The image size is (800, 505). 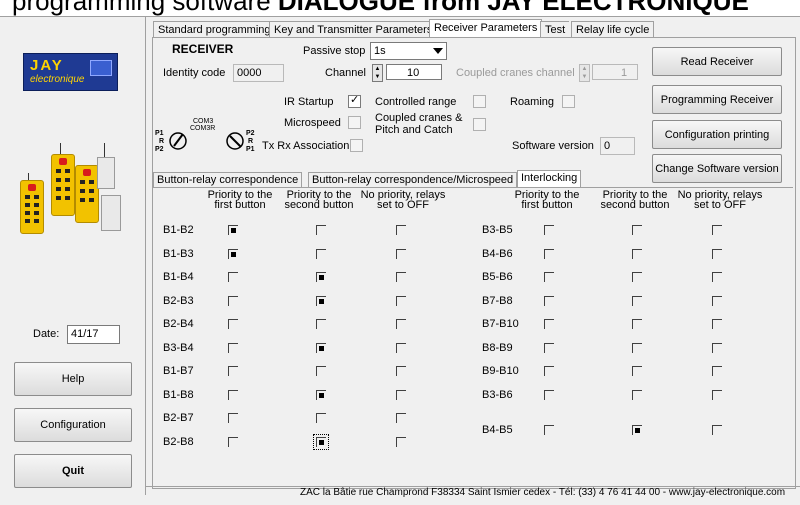 What do you see at coordinates (408, 51) in the screenshot?
I see `passive-stop-select: 1s` at bounding box center [408, 51].